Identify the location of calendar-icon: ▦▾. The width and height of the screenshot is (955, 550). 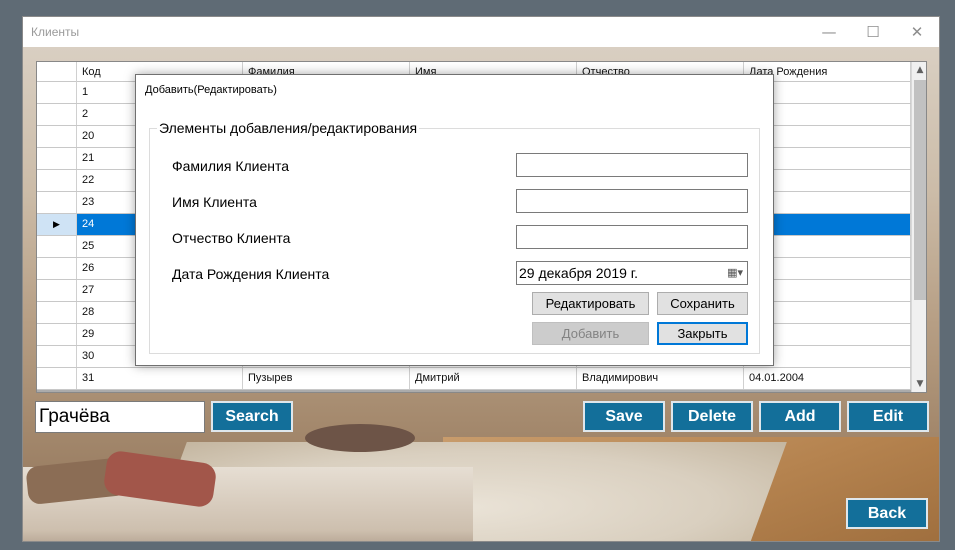
(735, 273).